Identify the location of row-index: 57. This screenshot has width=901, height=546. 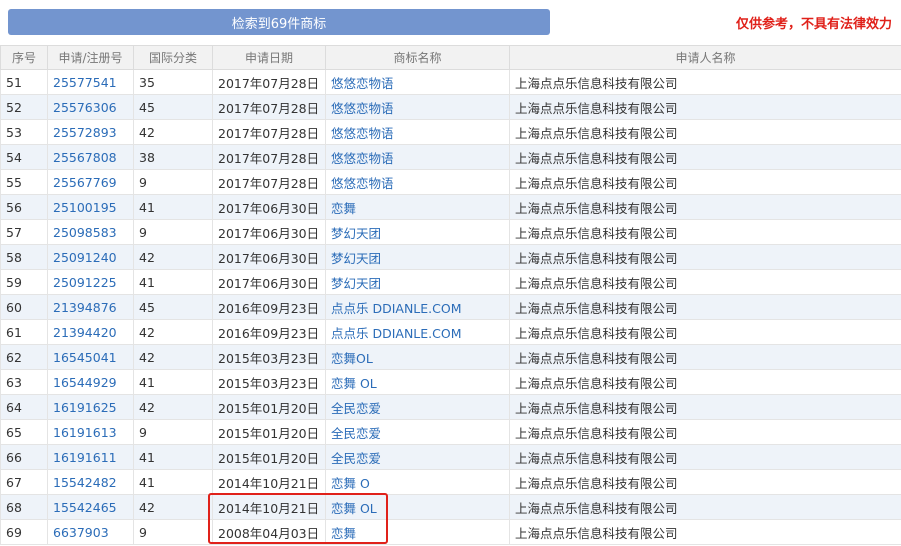
(14, 232).